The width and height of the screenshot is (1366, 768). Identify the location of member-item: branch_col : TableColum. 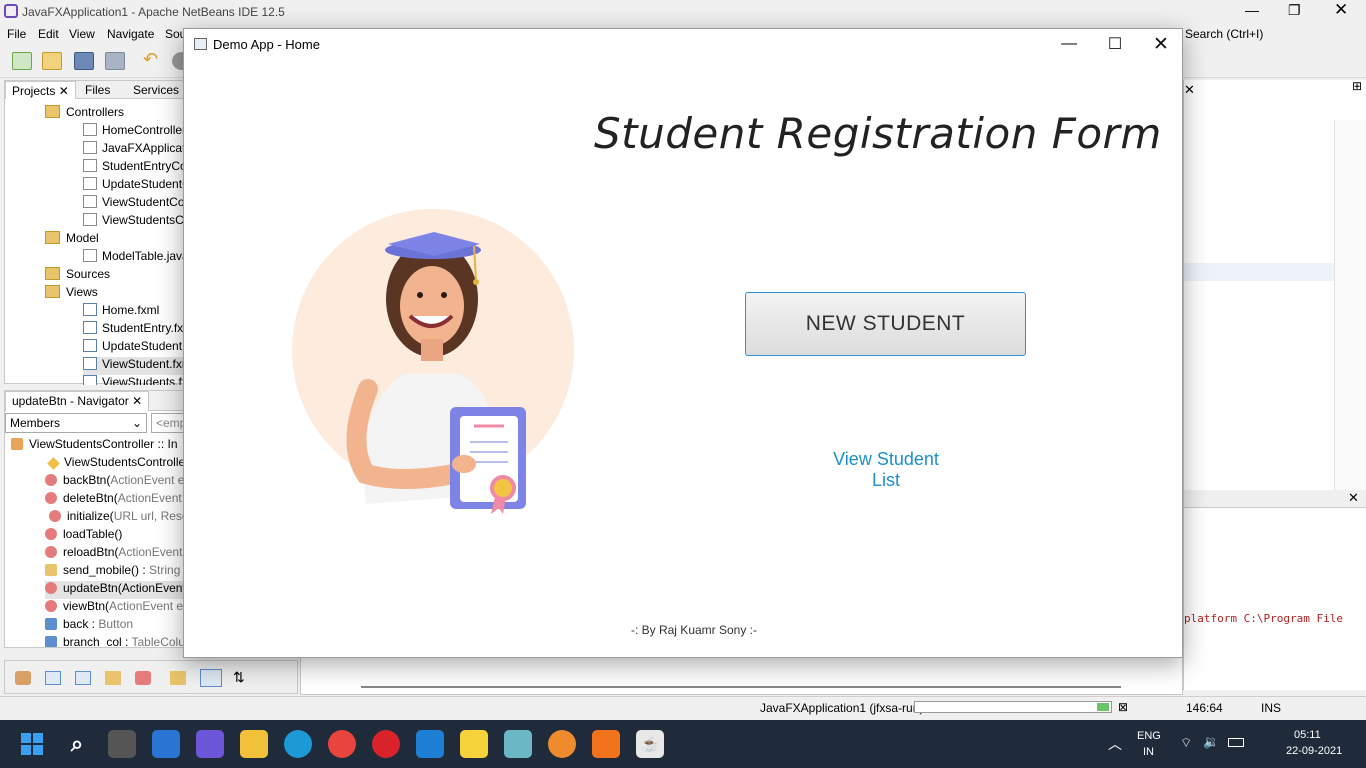
(120, 641).